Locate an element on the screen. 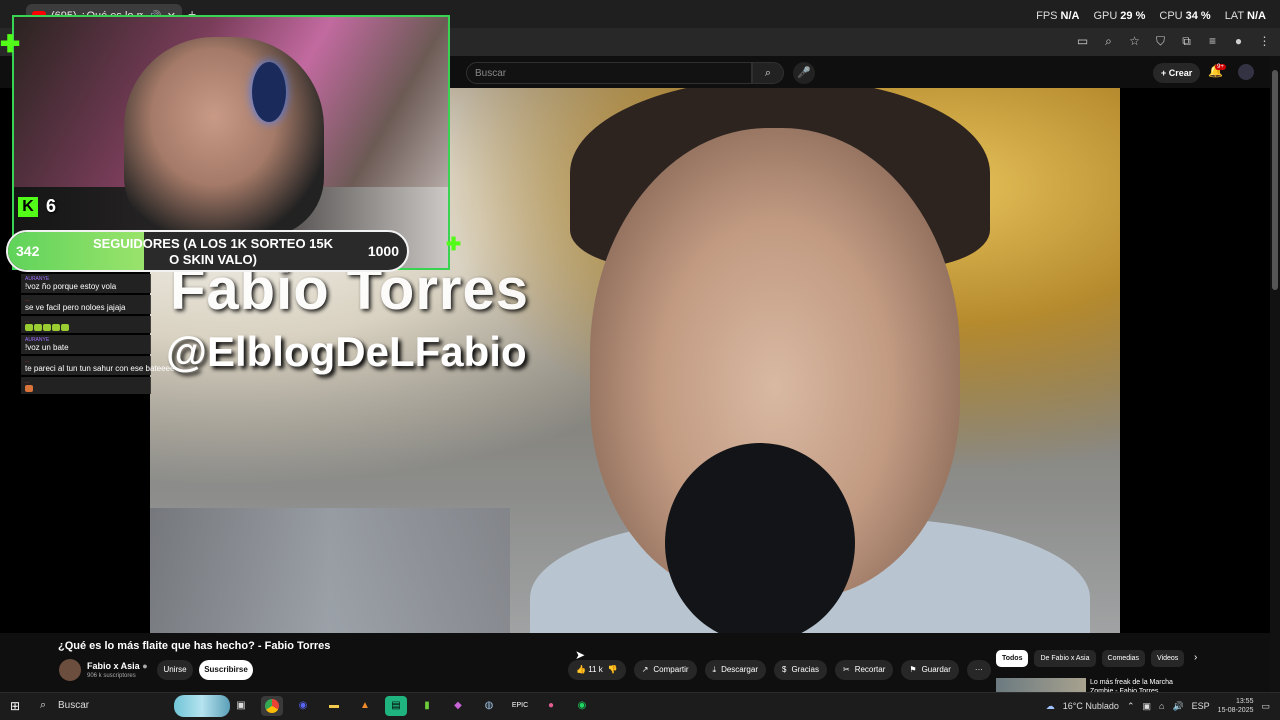  app-pink-icon: ● is located at coordinates (551, 706).